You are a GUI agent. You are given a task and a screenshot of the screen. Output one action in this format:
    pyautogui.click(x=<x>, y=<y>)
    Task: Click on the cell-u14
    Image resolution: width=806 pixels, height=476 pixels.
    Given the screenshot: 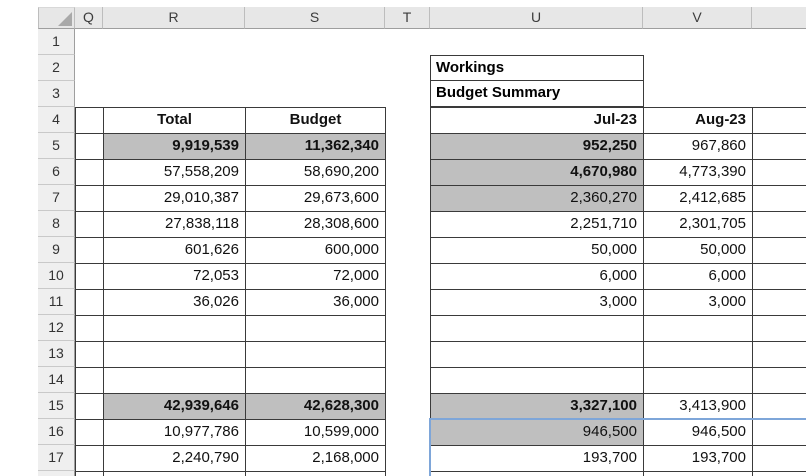 What is the action you would take?
    pyautogui.click(x=537, y=381)
    